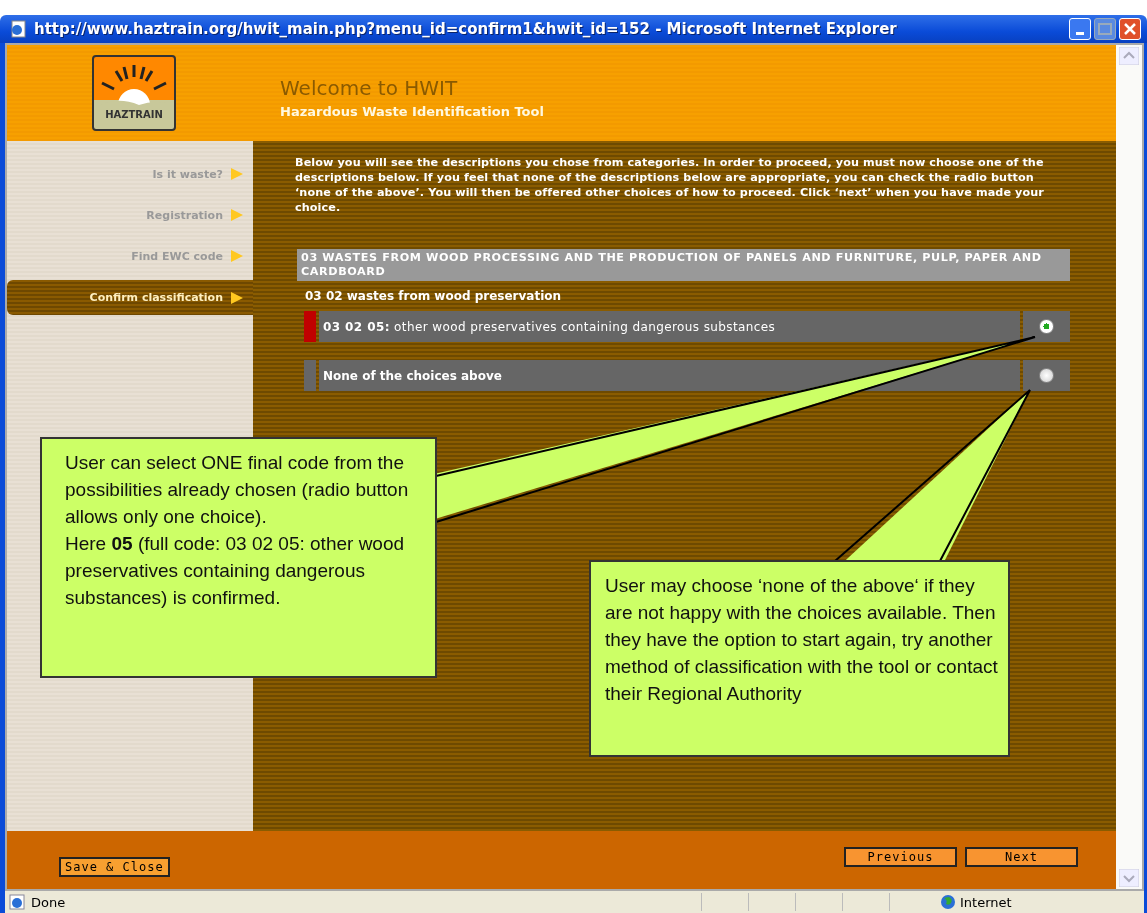 This screenshot has height=913, width=1147. Describe the element at coordinates (434, 296) in the screenshot. I see `subcategory-heading: 03 02 wastes from wood preservation` at that location.